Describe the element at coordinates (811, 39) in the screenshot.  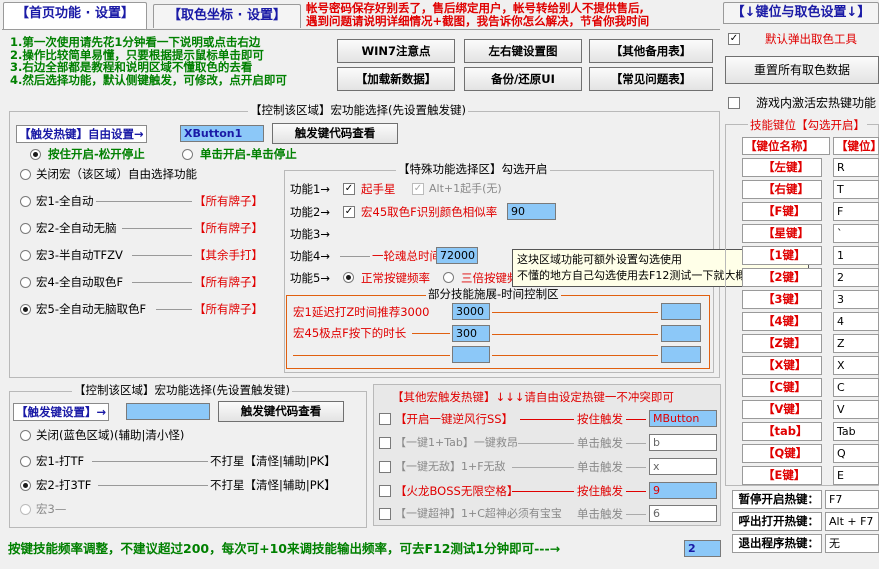
I see `popup-tool-label: 默认弹出取色工具` at that location.